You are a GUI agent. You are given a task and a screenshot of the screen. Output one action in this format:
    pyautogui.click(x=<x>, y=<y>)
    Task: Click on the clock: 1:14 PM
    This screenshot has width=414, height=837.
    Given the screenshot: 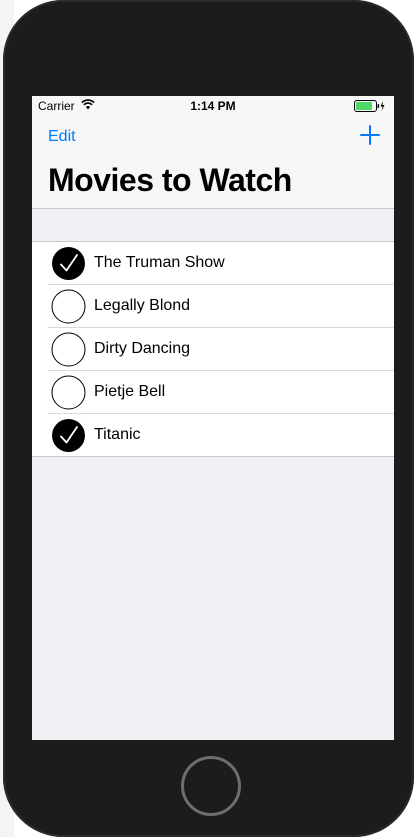 What is the action you would take?
    pyautogui.click(x=213, y=106)
    